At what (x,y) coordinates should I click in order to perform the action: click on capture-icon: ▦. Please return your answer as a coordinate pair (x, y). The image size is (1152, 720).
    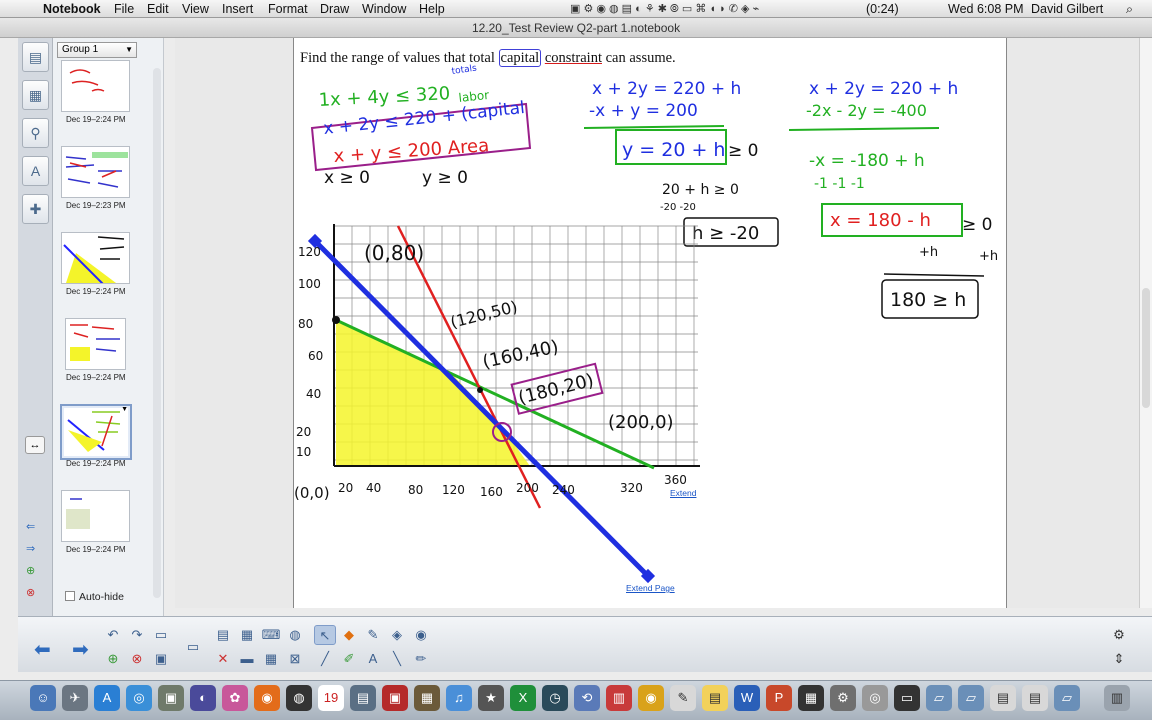
    Looking at the image, I should click on (247, 635).